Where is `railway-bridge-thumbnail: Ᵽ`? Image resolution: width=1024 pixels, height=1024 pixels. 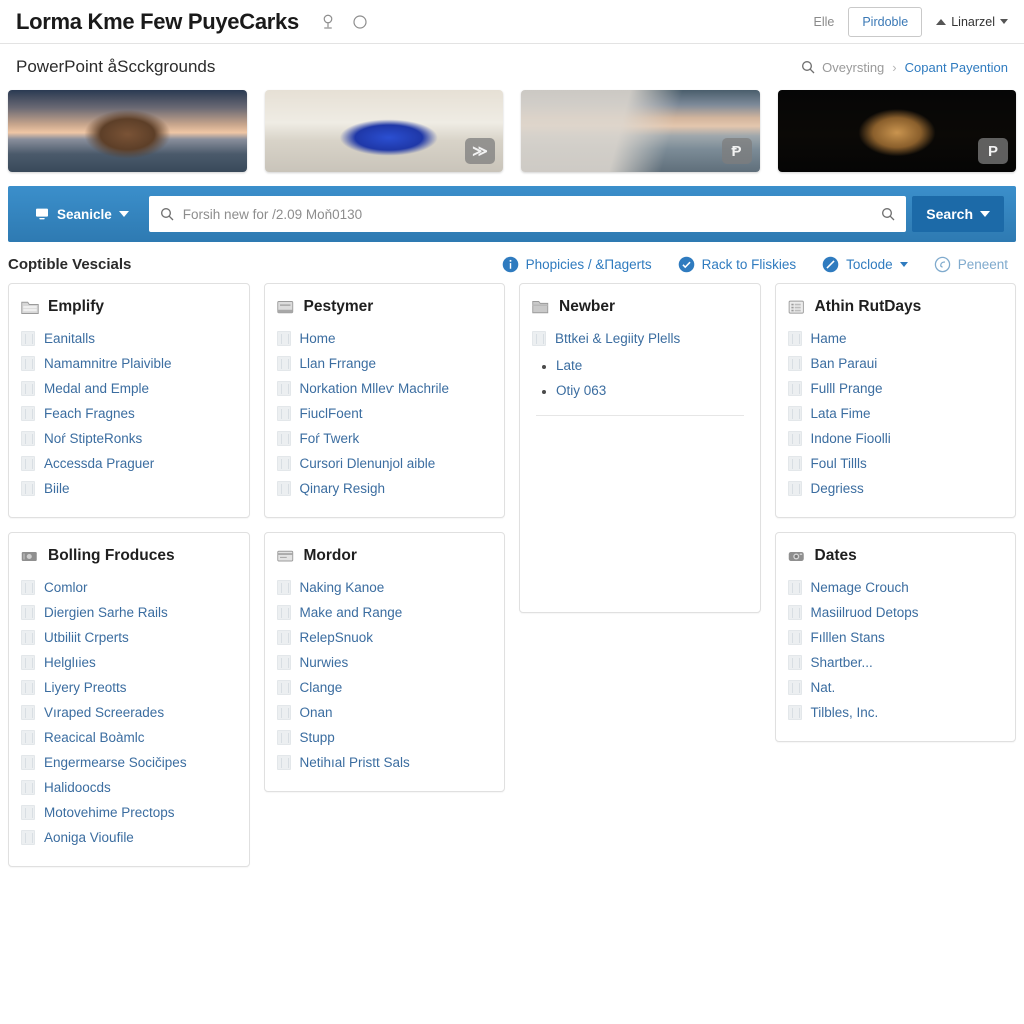
railway-bridge-thumbnail: Ᵽ is located at coordinates (640, 131).